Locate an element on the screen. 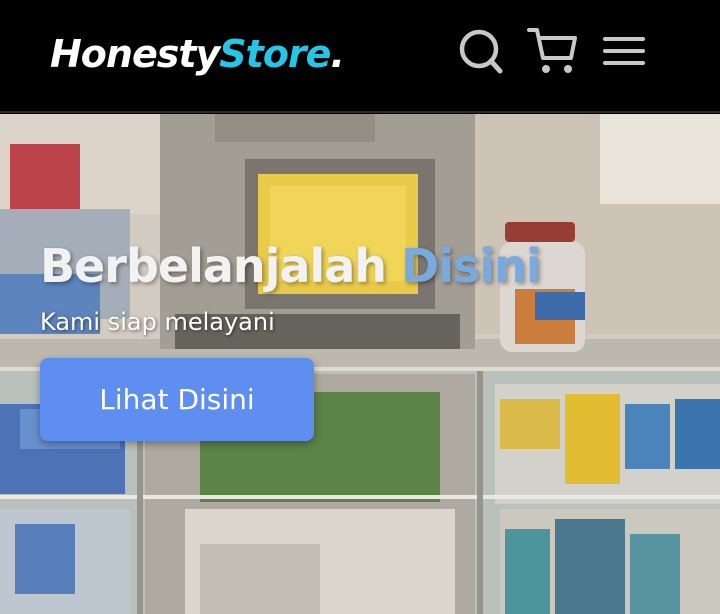  hero-title: Berbelanjalah Disini is located at coordinates (291, 266).